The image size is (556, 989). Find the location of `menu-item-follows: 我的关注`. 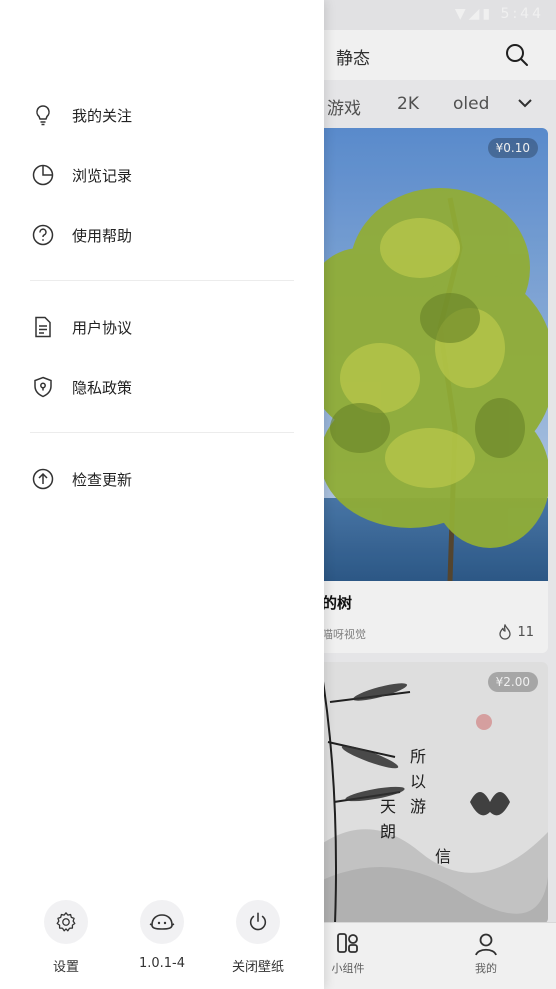

menu-item-follows: 我的关注 is located at coordinates (81, 115).